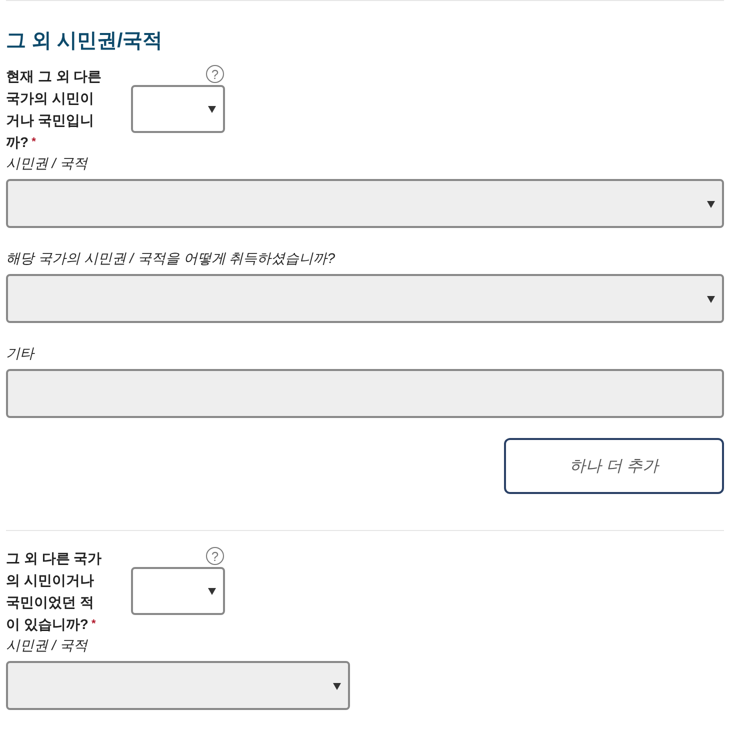 The width and height of the screenshot is (732, 732). Describe the element at coordinates (54, 591) in the screenshot. I see `question-label: 그 외 다른 국가의 시민이거나 국민이었던 적이 있습니까? *` at that location.